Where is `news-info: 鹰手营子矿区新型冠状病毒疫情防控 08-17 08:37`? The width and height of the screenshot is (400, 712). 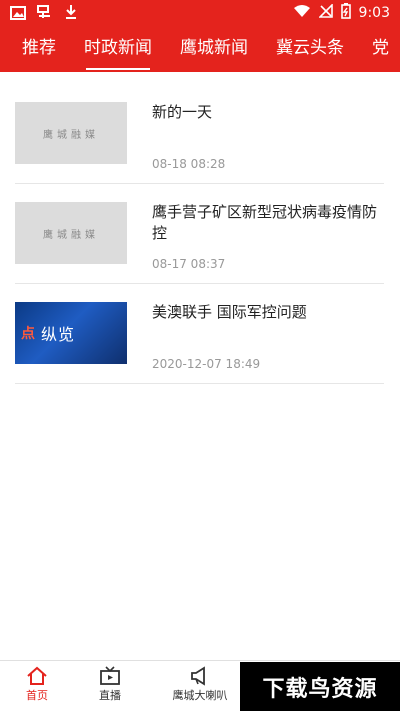
news-info: 鹰手营子矿区新型冠状病毒疫情防控 08-17 08:37 is located at coordinates (268, 236).